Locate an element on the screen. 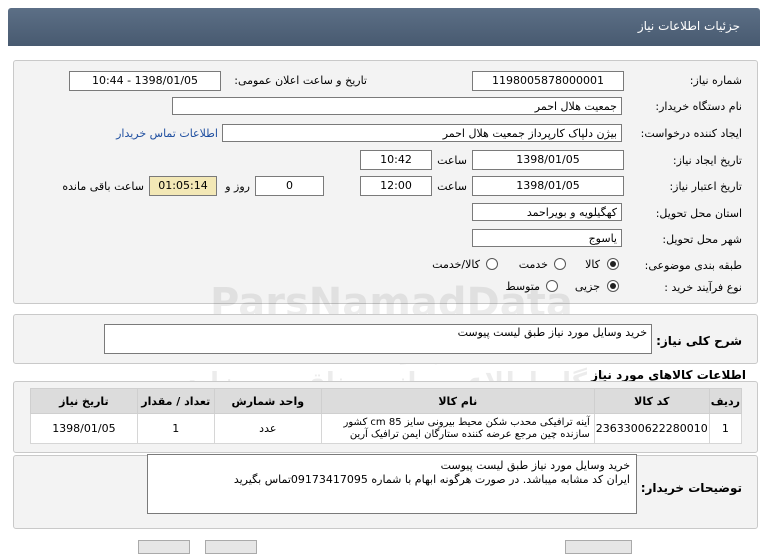 Image resolution: width=770 pixels, height=554 pixels. page-title: جزئیات اطلاعات نیاز is located at coordinates (688, 26).